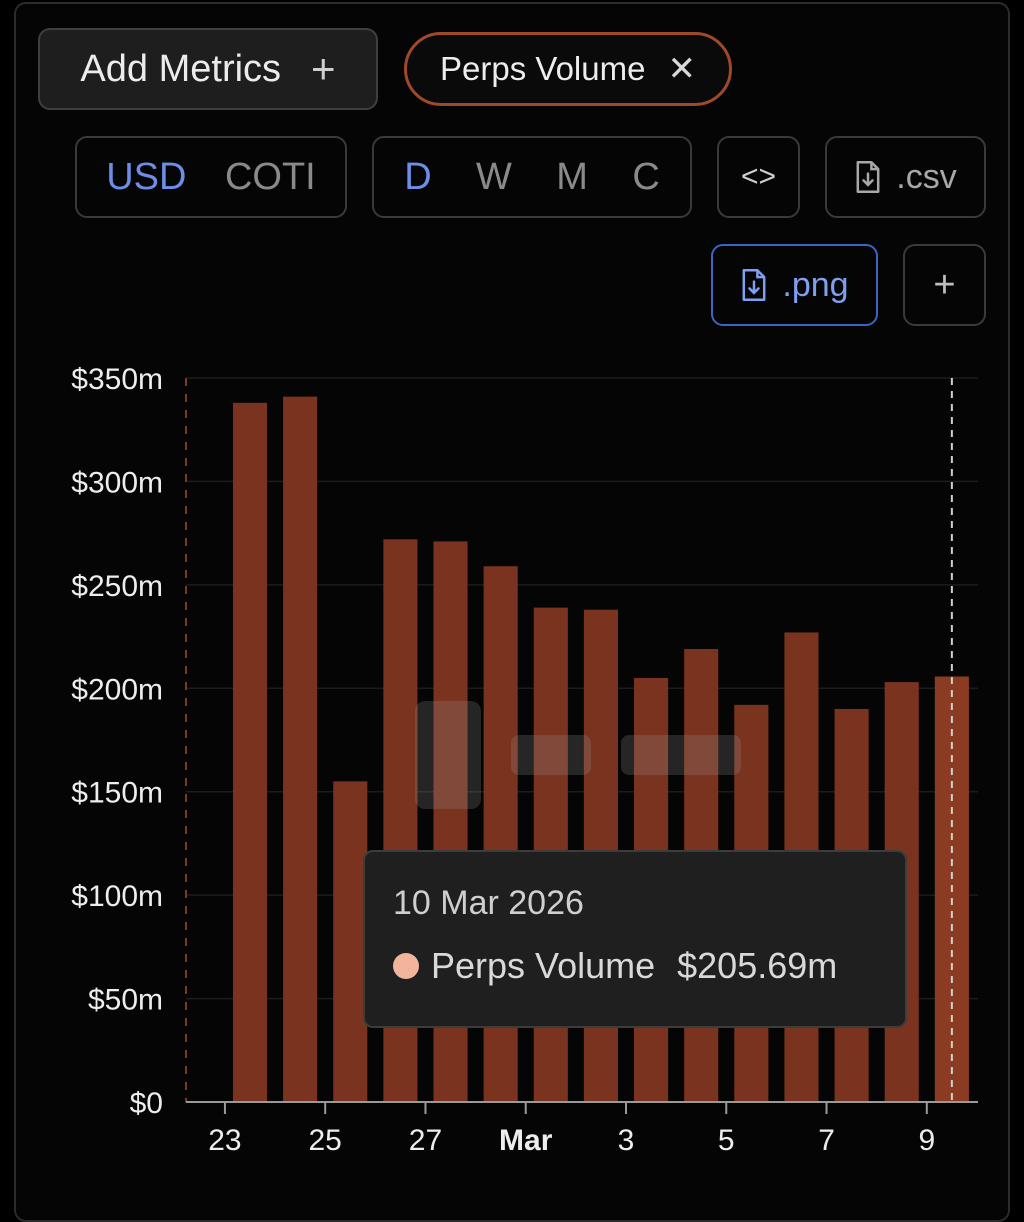  Describe the element at coordinates (488, 903) in the screenshot. I see `tooltip-date: 10 Mar 2026` at that location.